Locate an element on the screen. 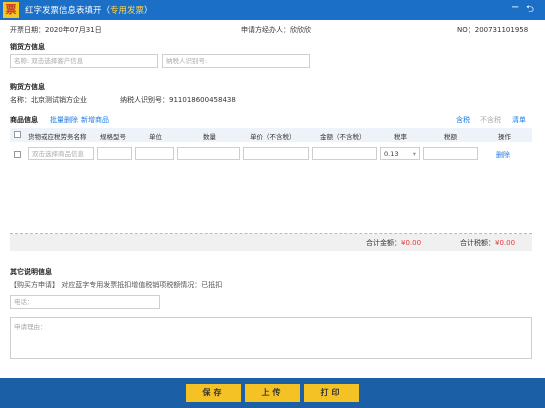 This screenshot has height=408, width=545. row-checkbox is located at coordinates (17, 154).